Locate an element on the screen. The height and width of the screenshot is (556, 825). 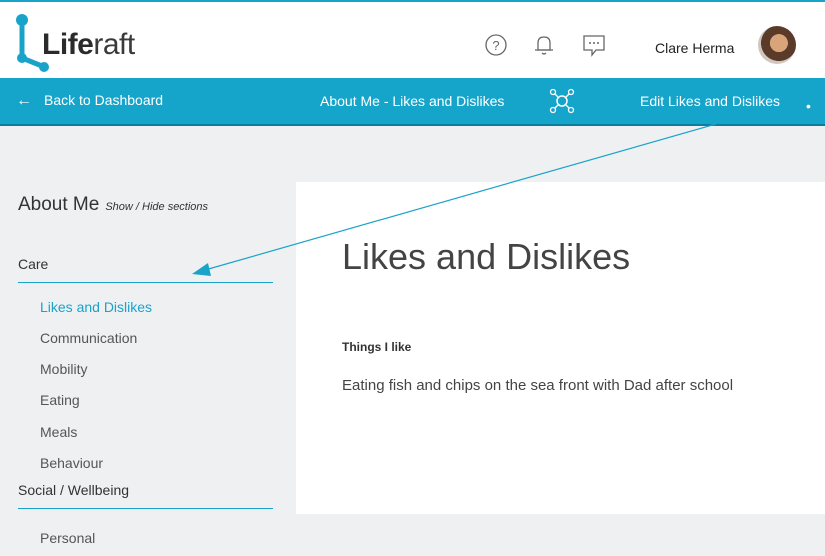
help-icon: ? is located at coordinates (496, 45).